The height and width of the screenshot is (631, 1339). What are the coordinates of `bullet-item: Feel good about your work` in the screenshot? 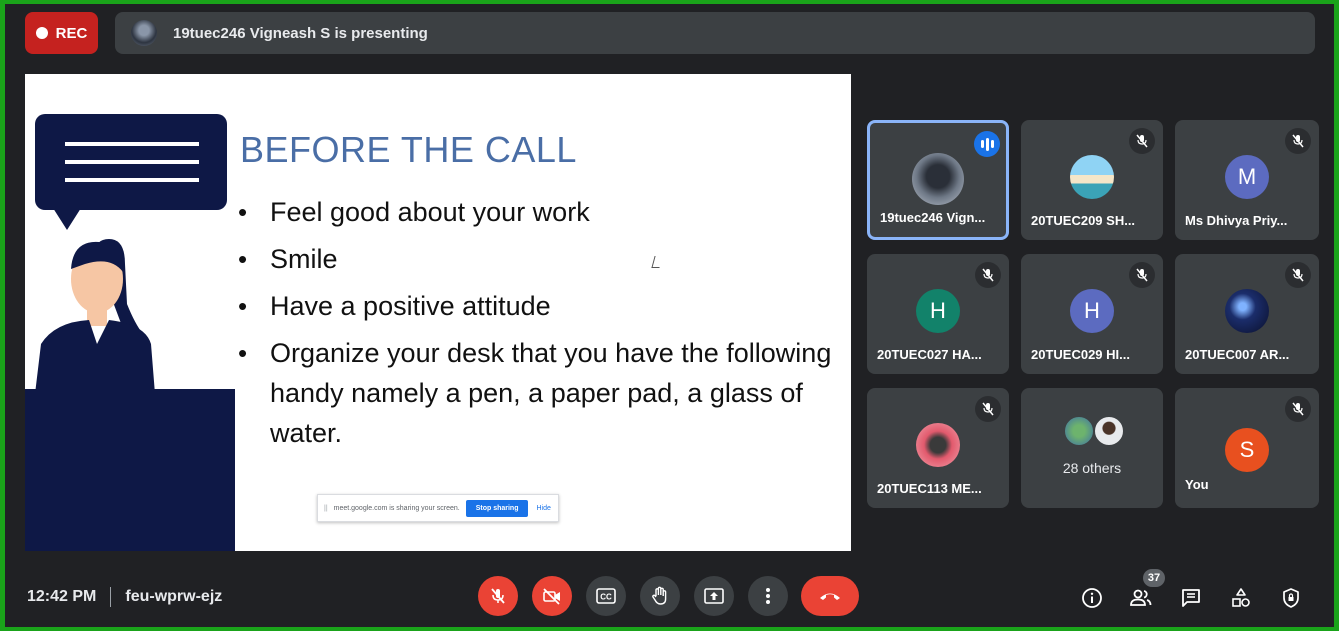 It's located at (538, 212).